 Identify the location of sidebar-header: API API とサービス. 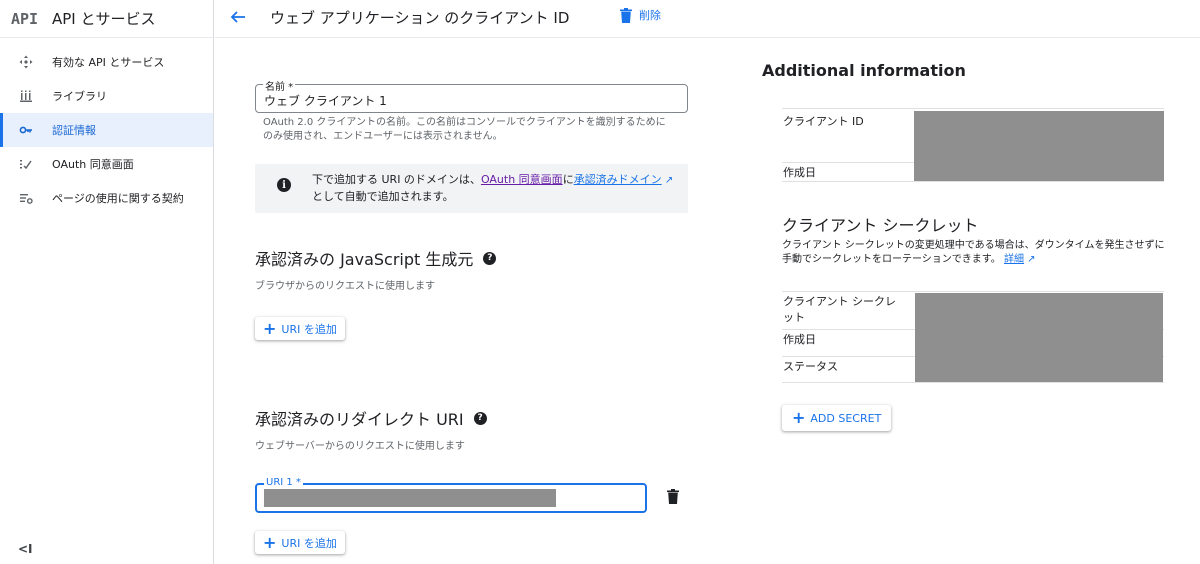
(106, 19).